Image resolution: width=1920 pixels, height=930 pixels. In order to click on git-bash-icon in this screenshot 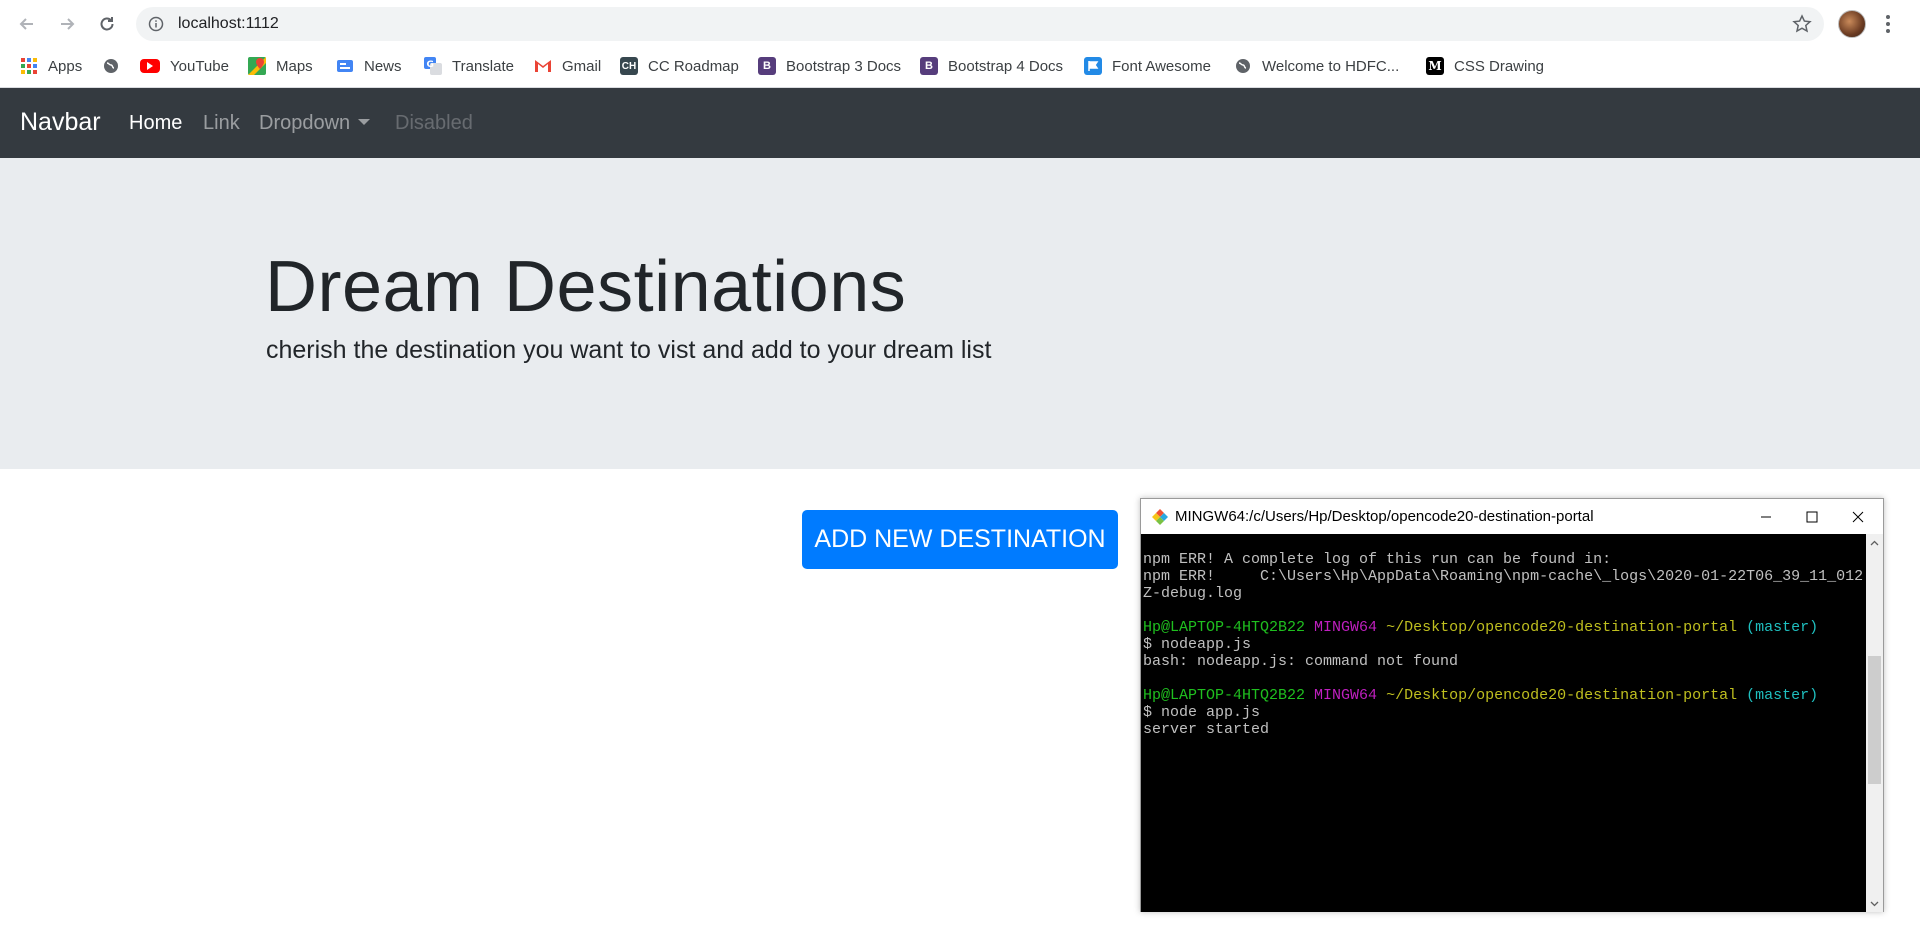, I will do `click(1160, 517)`.